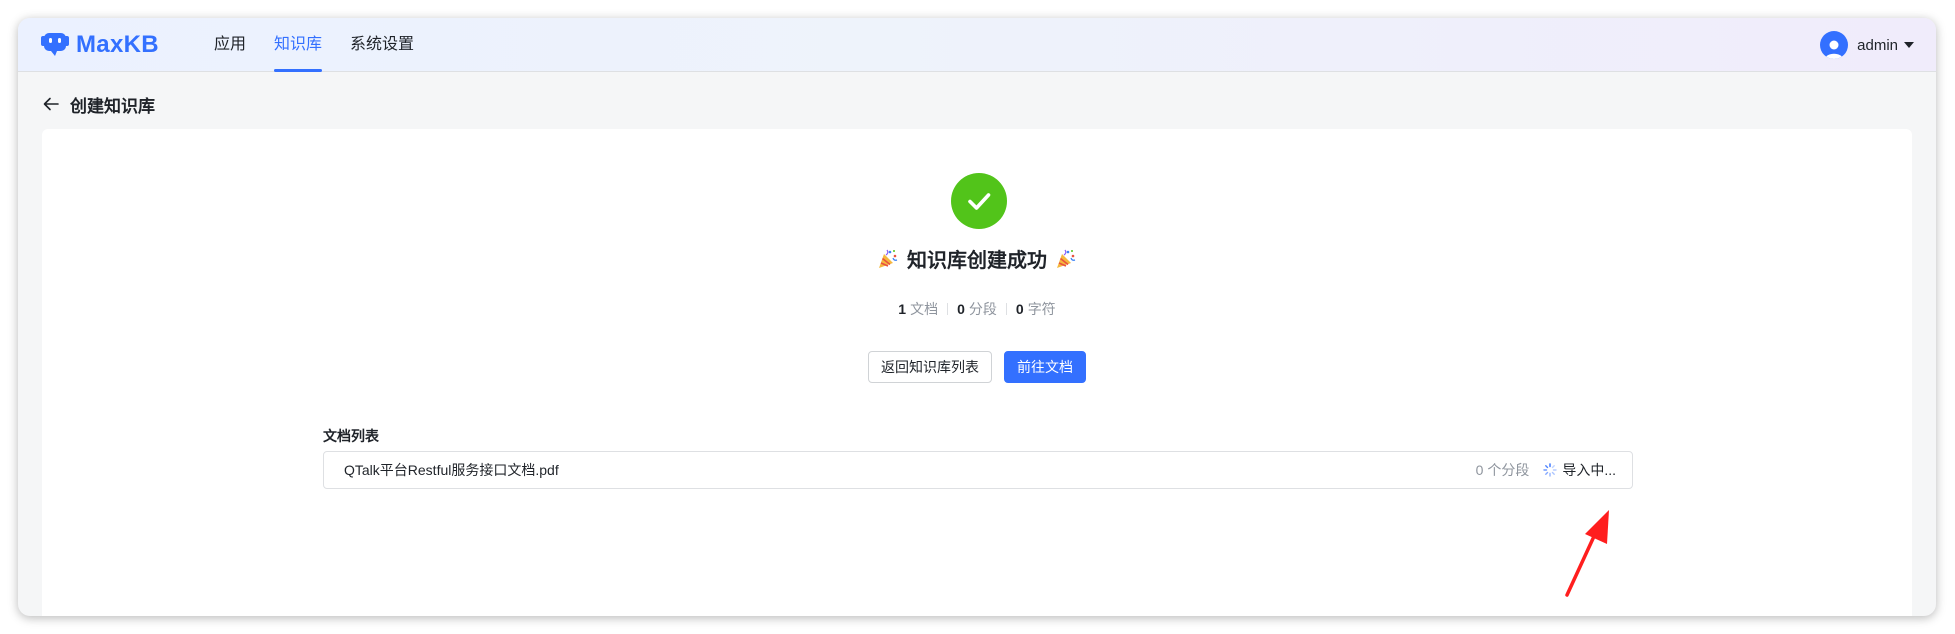  I want to click on doc-name: QTalk平台Restful服务接口文档.pdf, so click(451, 470).